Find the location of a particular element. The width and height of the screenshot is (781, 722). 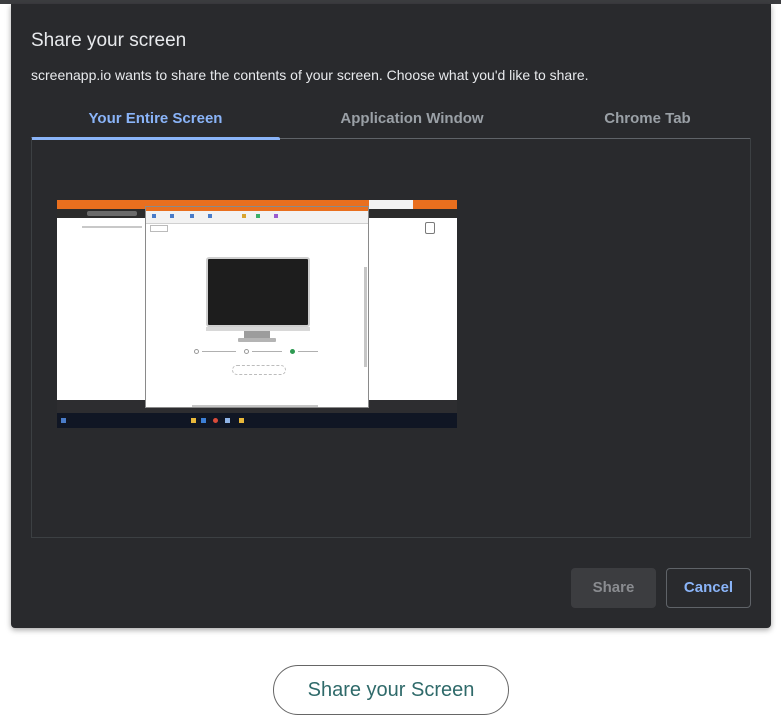

monitor-icon is located at coordinates (258, 292).